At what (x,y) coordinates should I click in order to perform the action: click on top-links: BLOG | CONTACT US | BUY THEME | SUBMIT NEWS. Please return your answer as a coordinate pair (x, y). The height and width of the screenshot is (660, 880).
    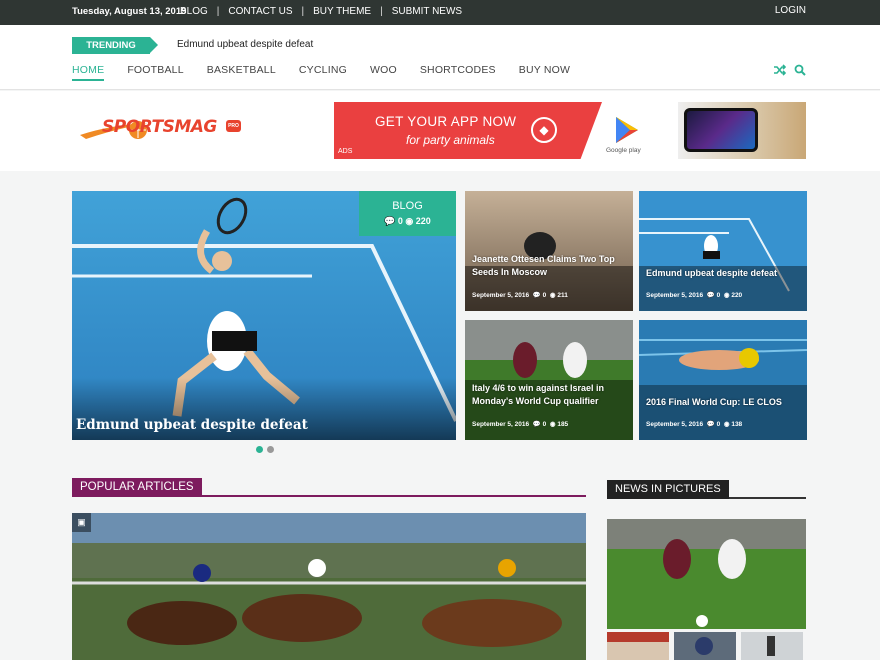
    Looking at the image, I should click on (321, 11).